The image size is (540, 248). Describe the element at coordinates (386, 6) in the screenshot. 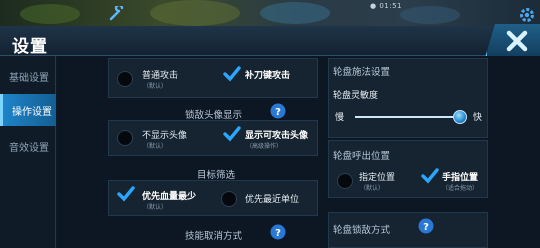

I see `status-bar-text: ● 01:51` at that location.